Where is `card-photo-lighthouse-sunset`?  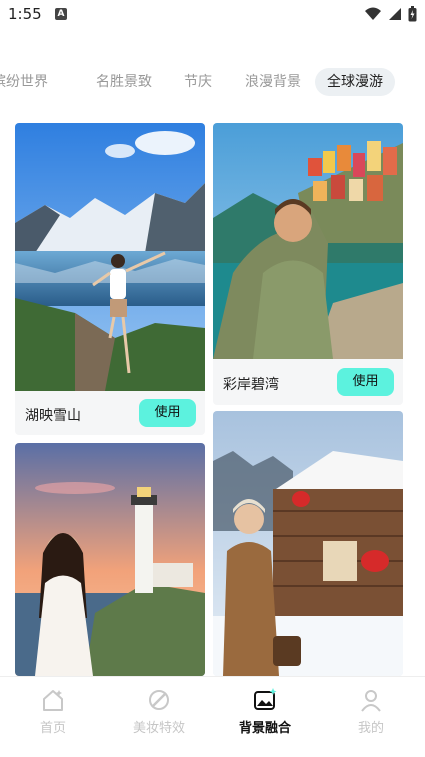 card-photo-lighthouse-sunset is located at coordinates (110, 559).